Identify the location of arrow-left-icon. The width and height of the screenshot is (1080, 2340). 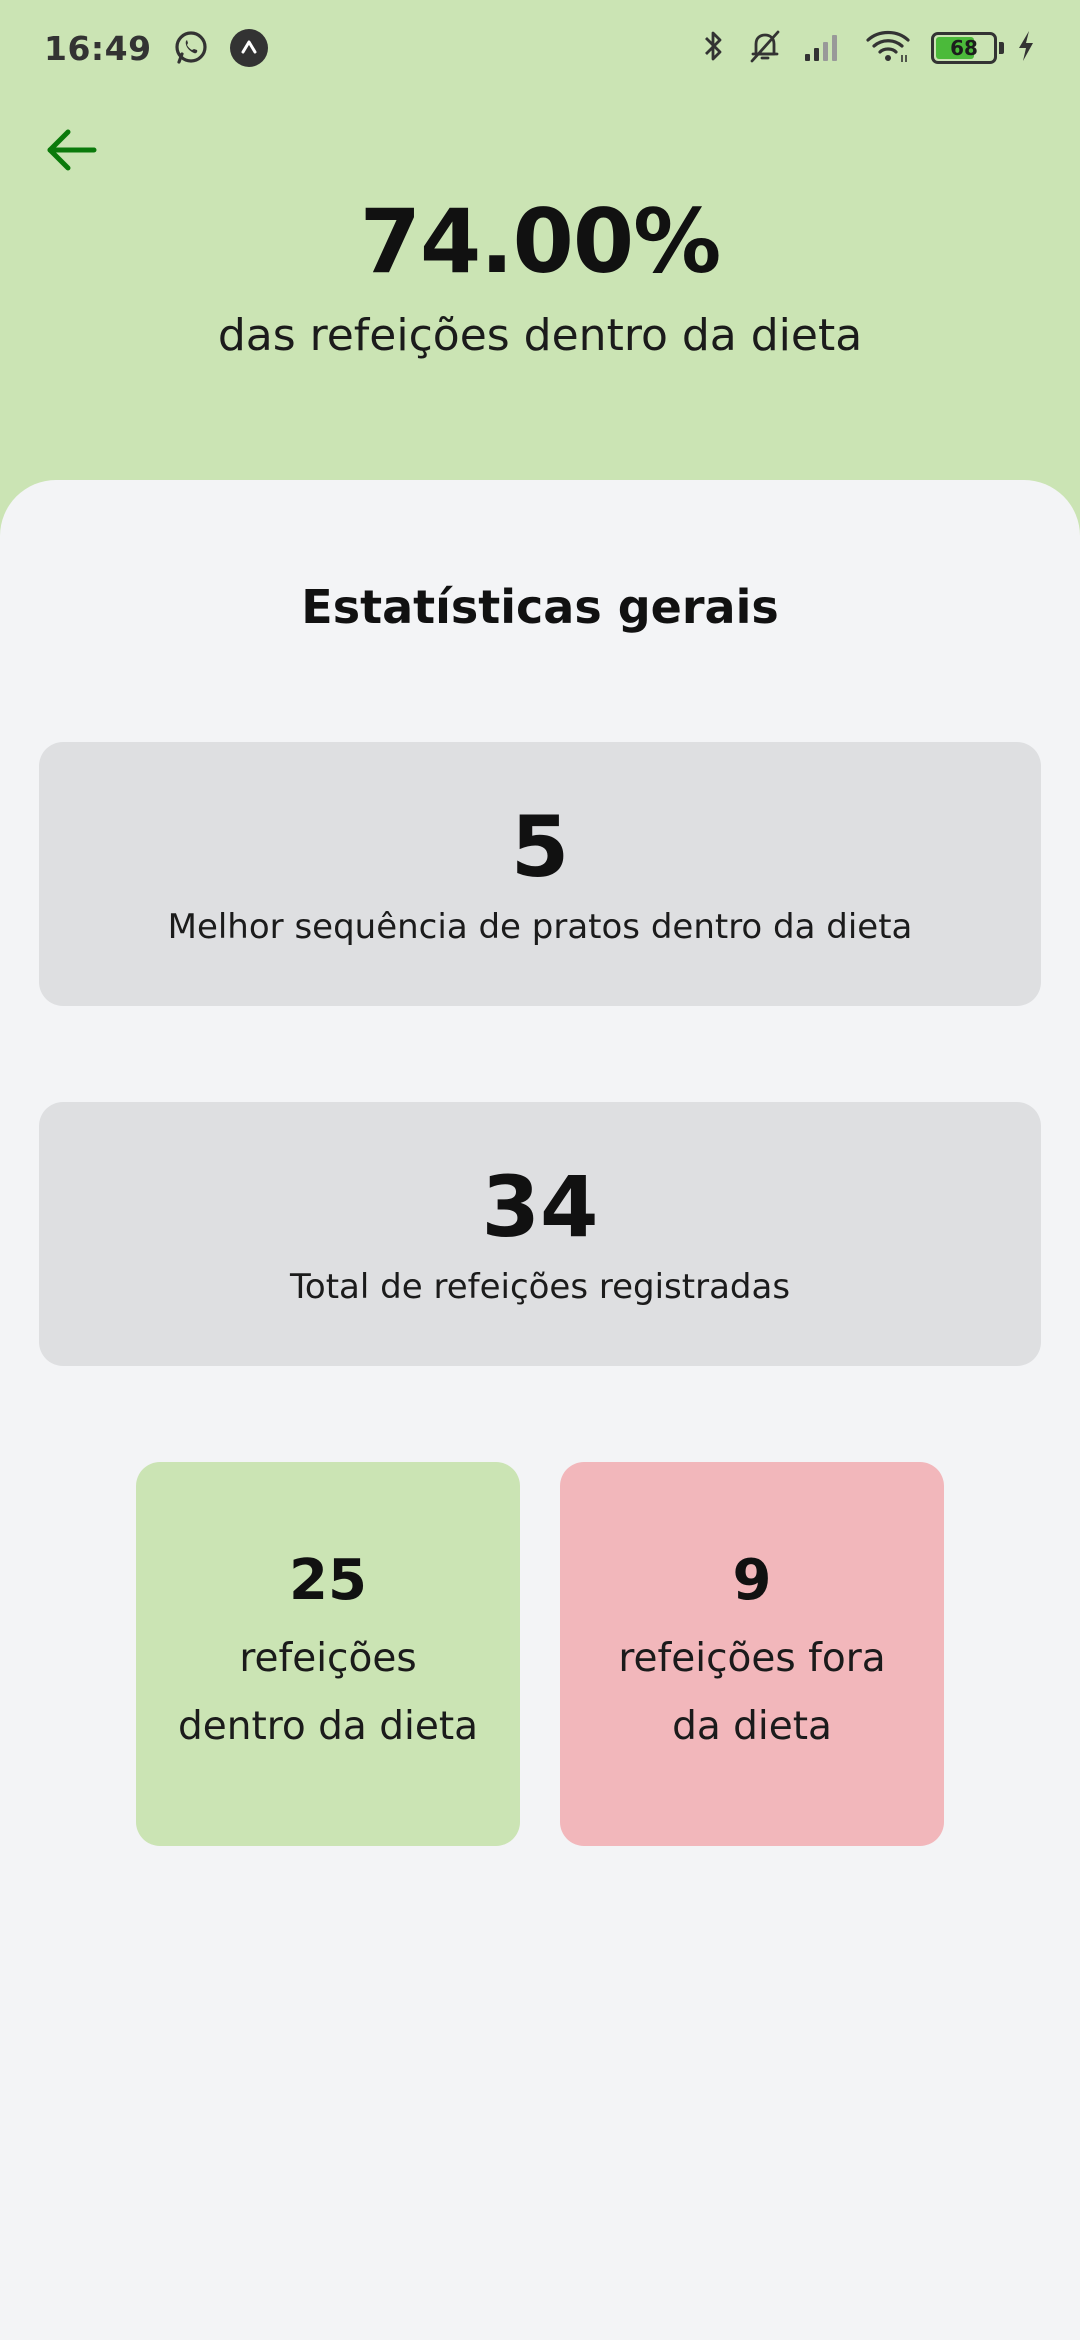
(72, 150).